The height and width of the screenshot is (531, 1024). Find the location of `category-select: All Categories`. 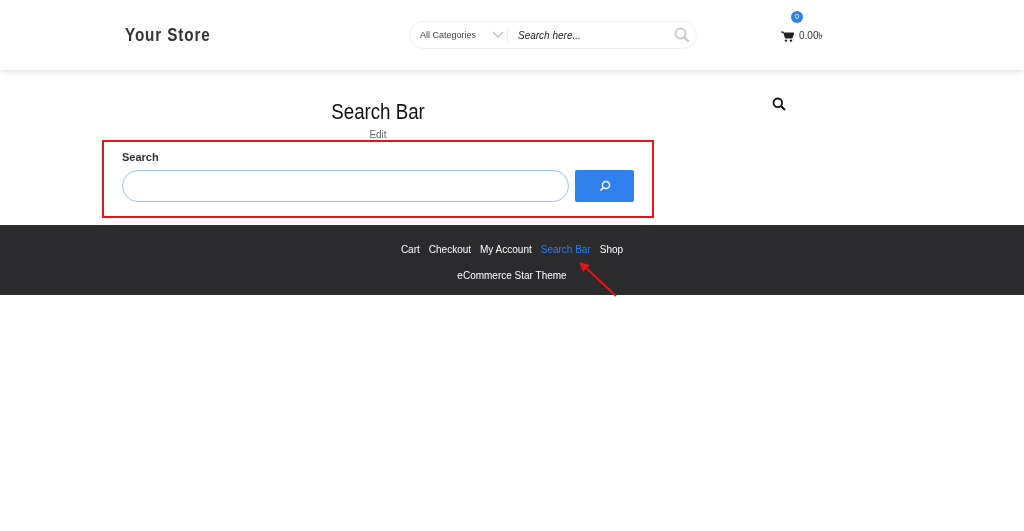

category-select: All Categories is located at coordinates (459, 35).